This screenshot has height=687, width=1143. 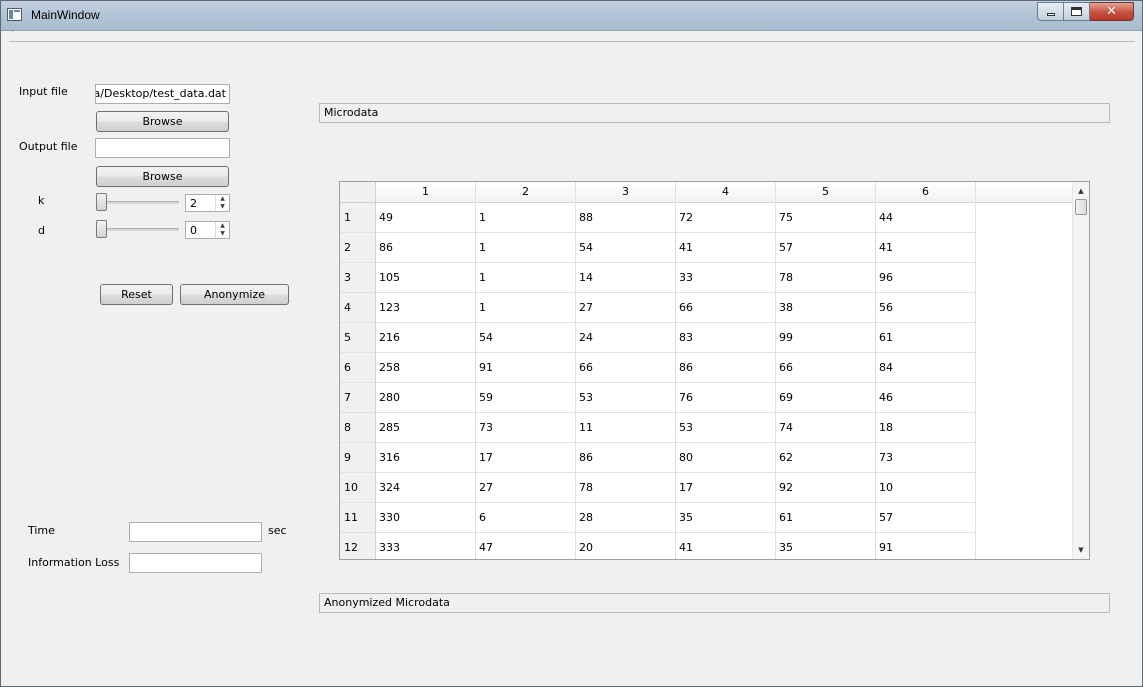 What do you see at coordinates (358, 248) in the screenshot?
I see `row-header: 2` at bounding box center [358, 248].